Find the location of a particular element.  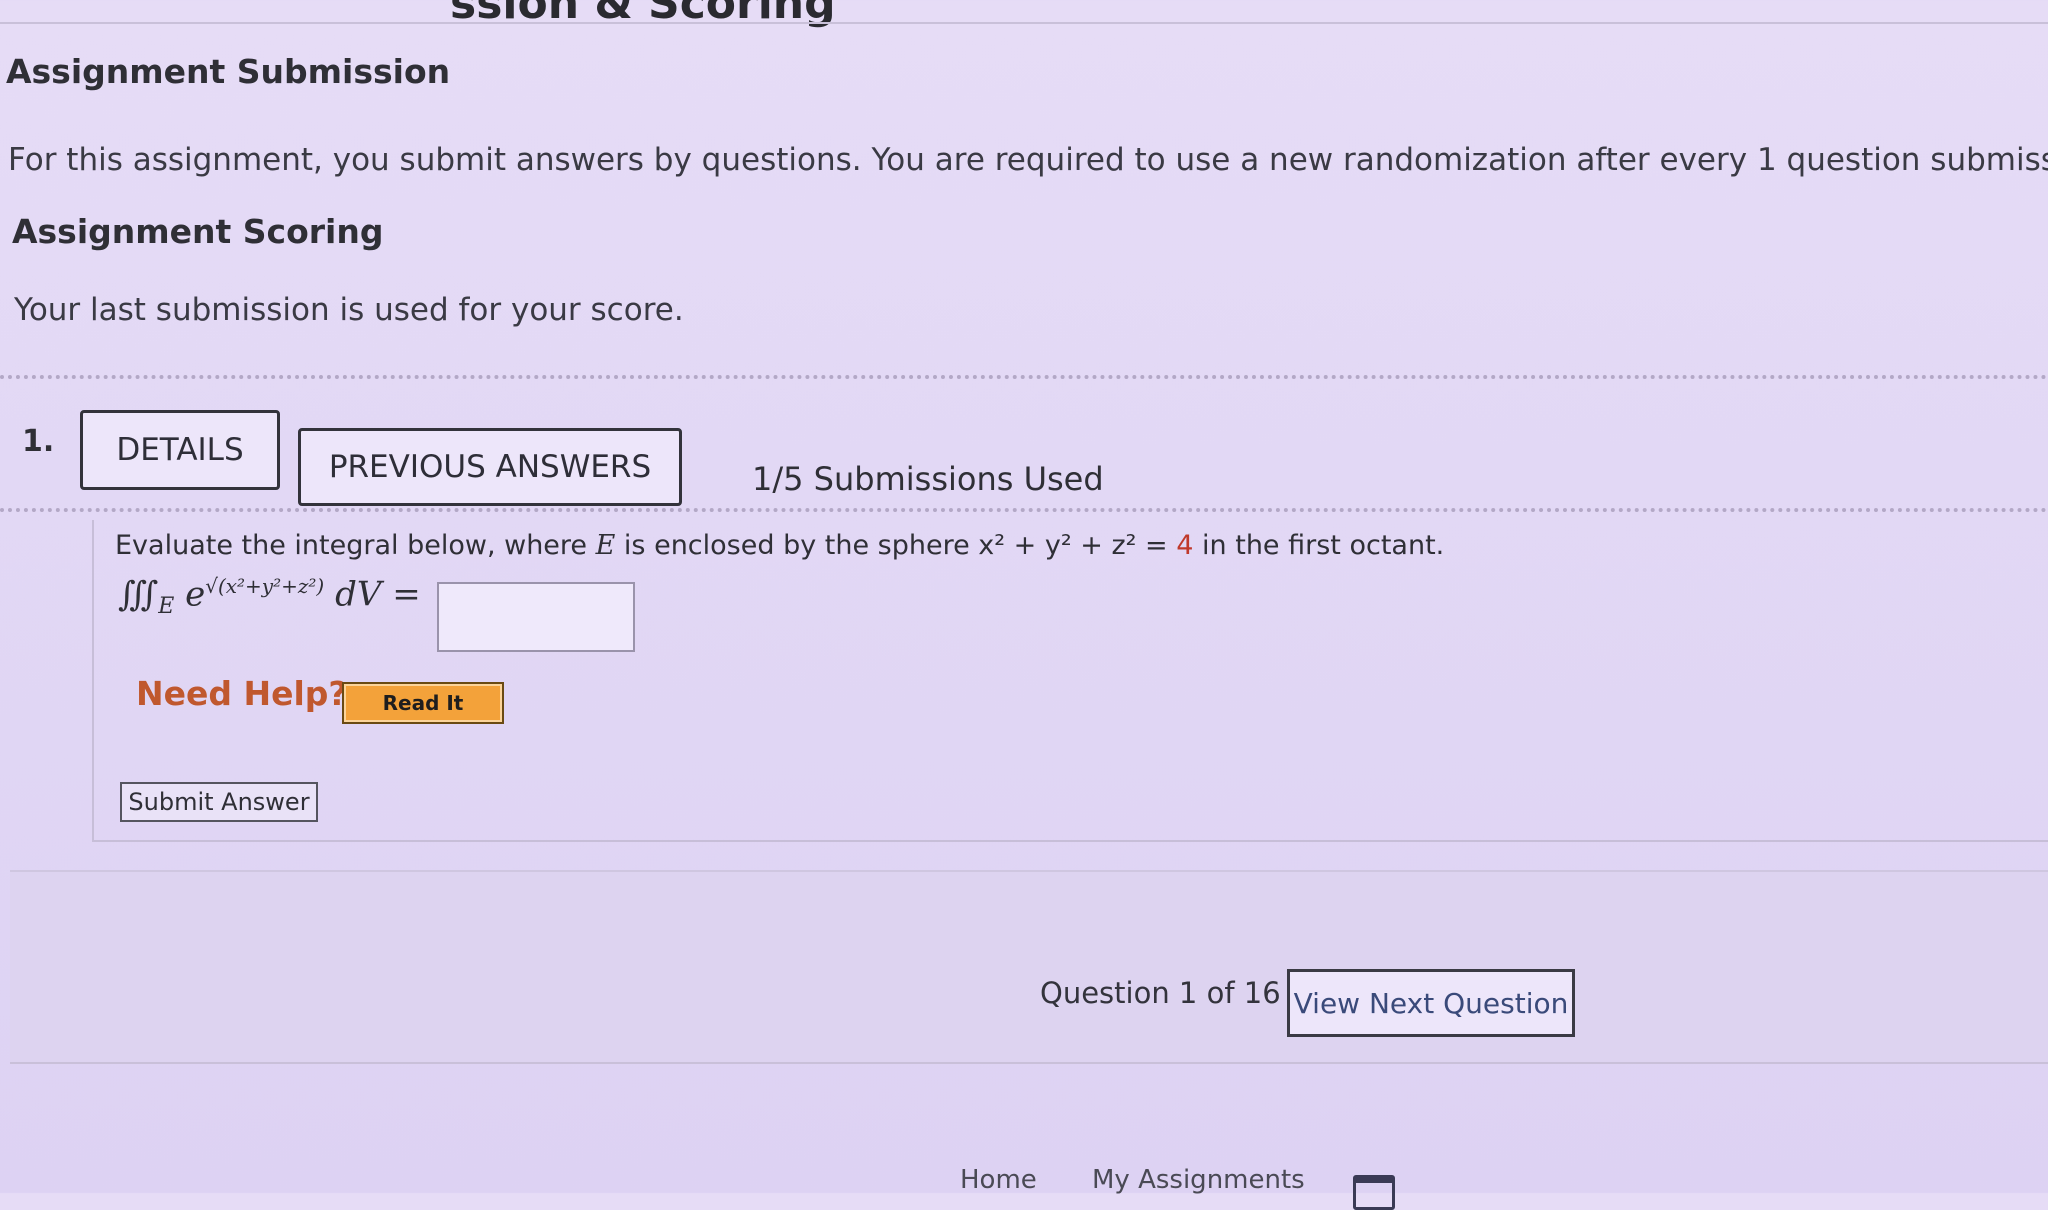

integral-subscript: E is located at coordinates (166, 607).